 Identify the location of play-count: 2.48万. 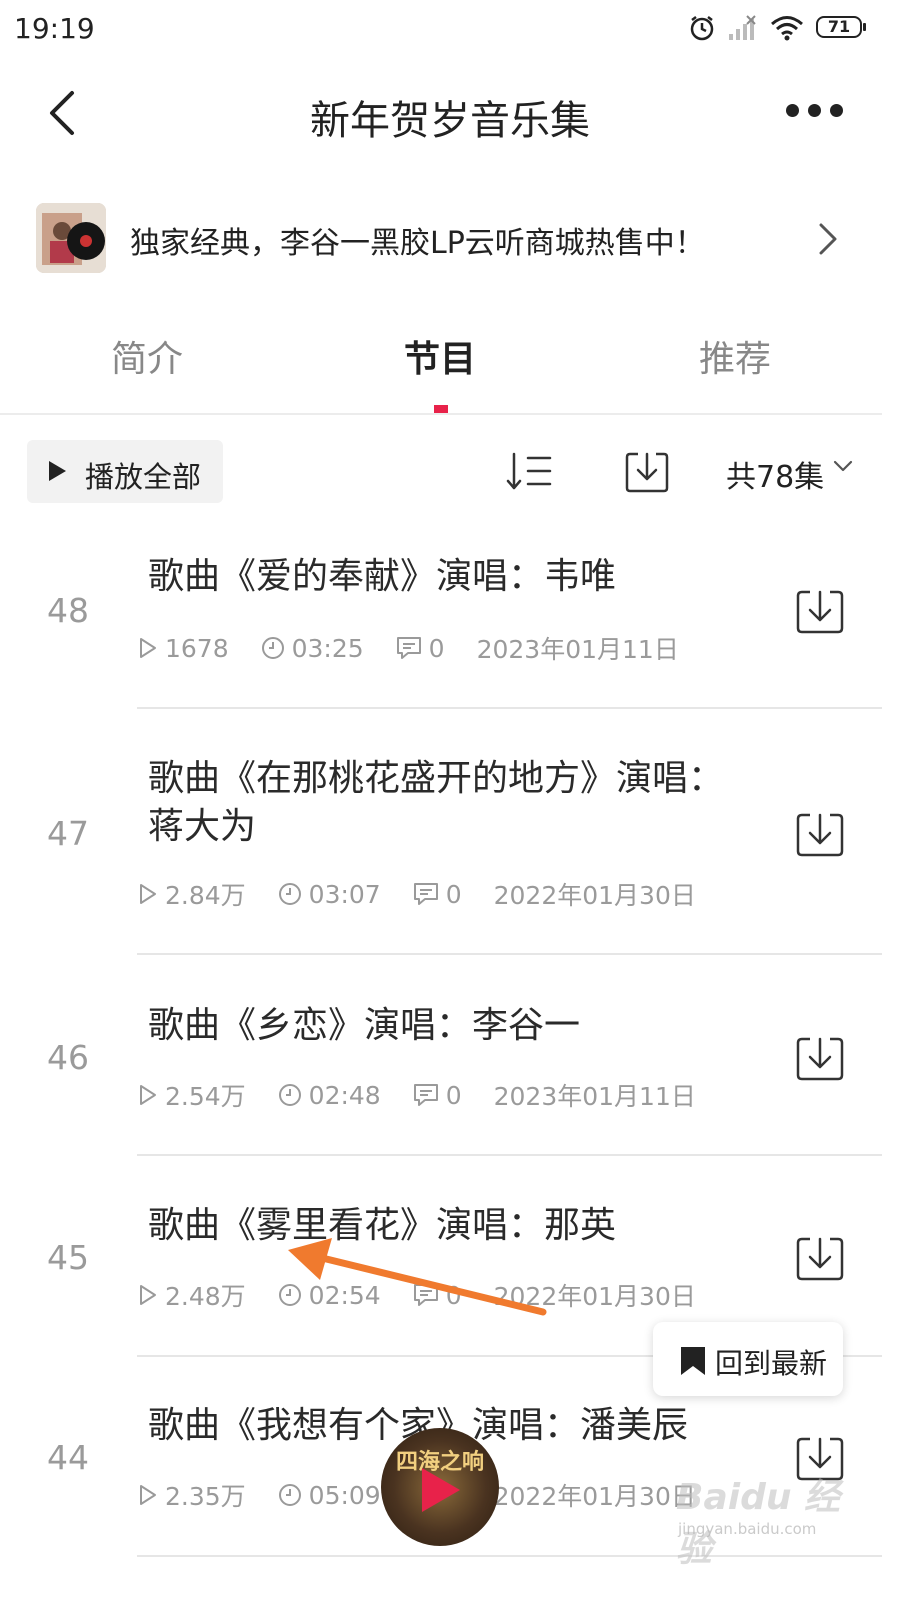
(192, 1295).